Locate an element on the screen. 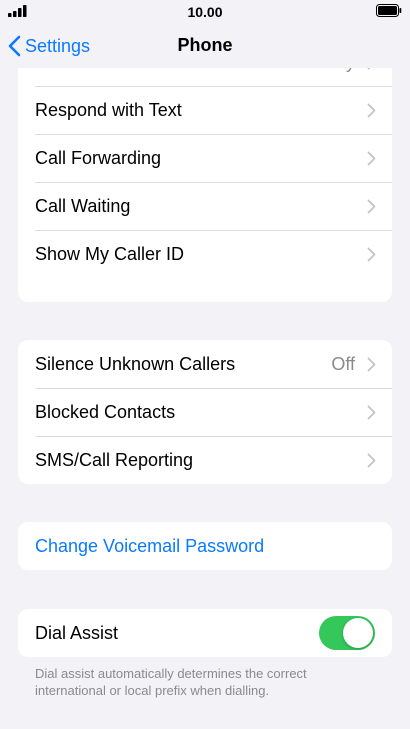  row-label: SMS/Call Reporting is located at coordinates (114, 459).